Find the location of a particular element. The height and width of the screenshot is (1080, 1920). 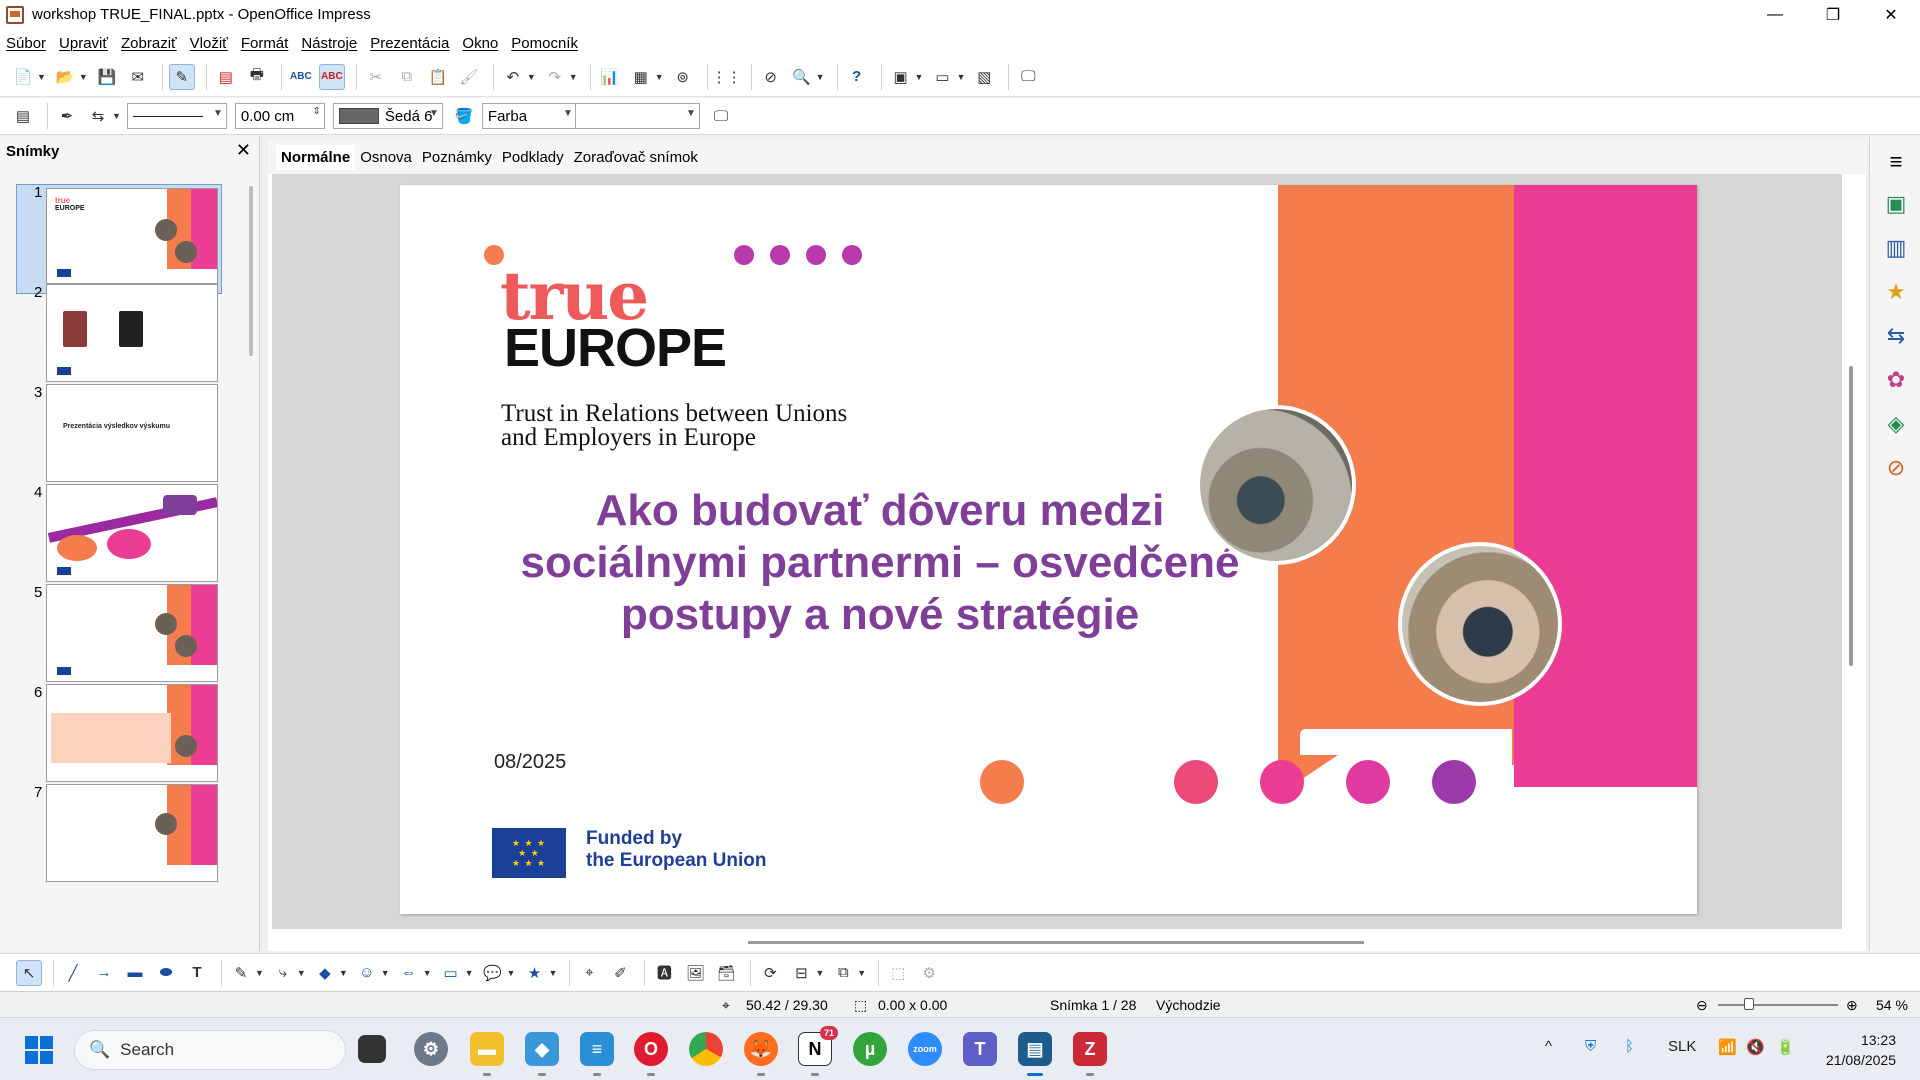

new-dropdown-icon: ▼ is located at coordinates (41, 77).